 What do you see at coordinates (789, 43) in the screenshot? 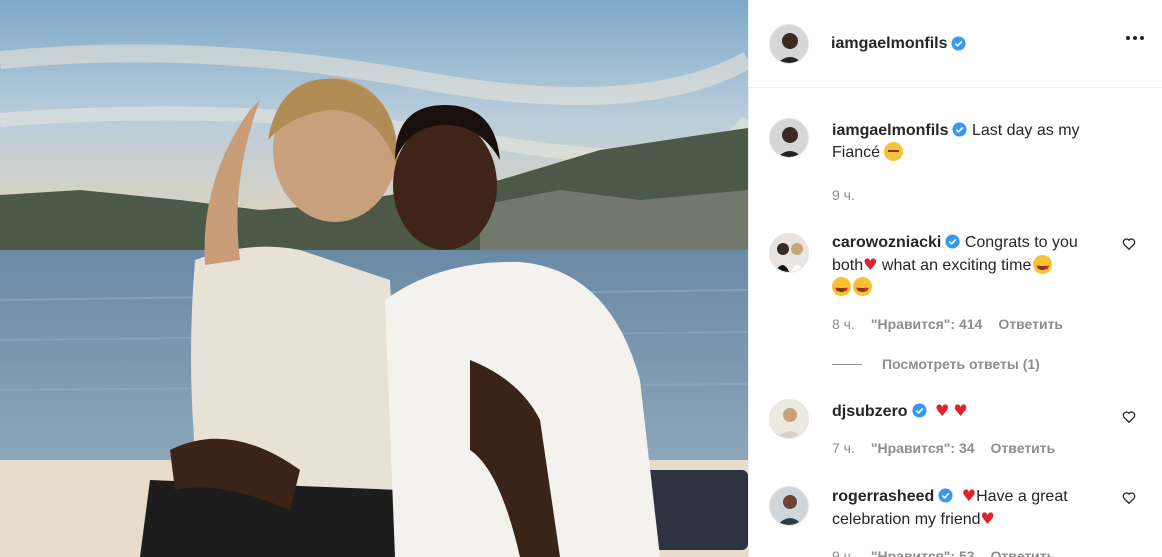
I see `author-avatar` at bounding box center [789, 43].